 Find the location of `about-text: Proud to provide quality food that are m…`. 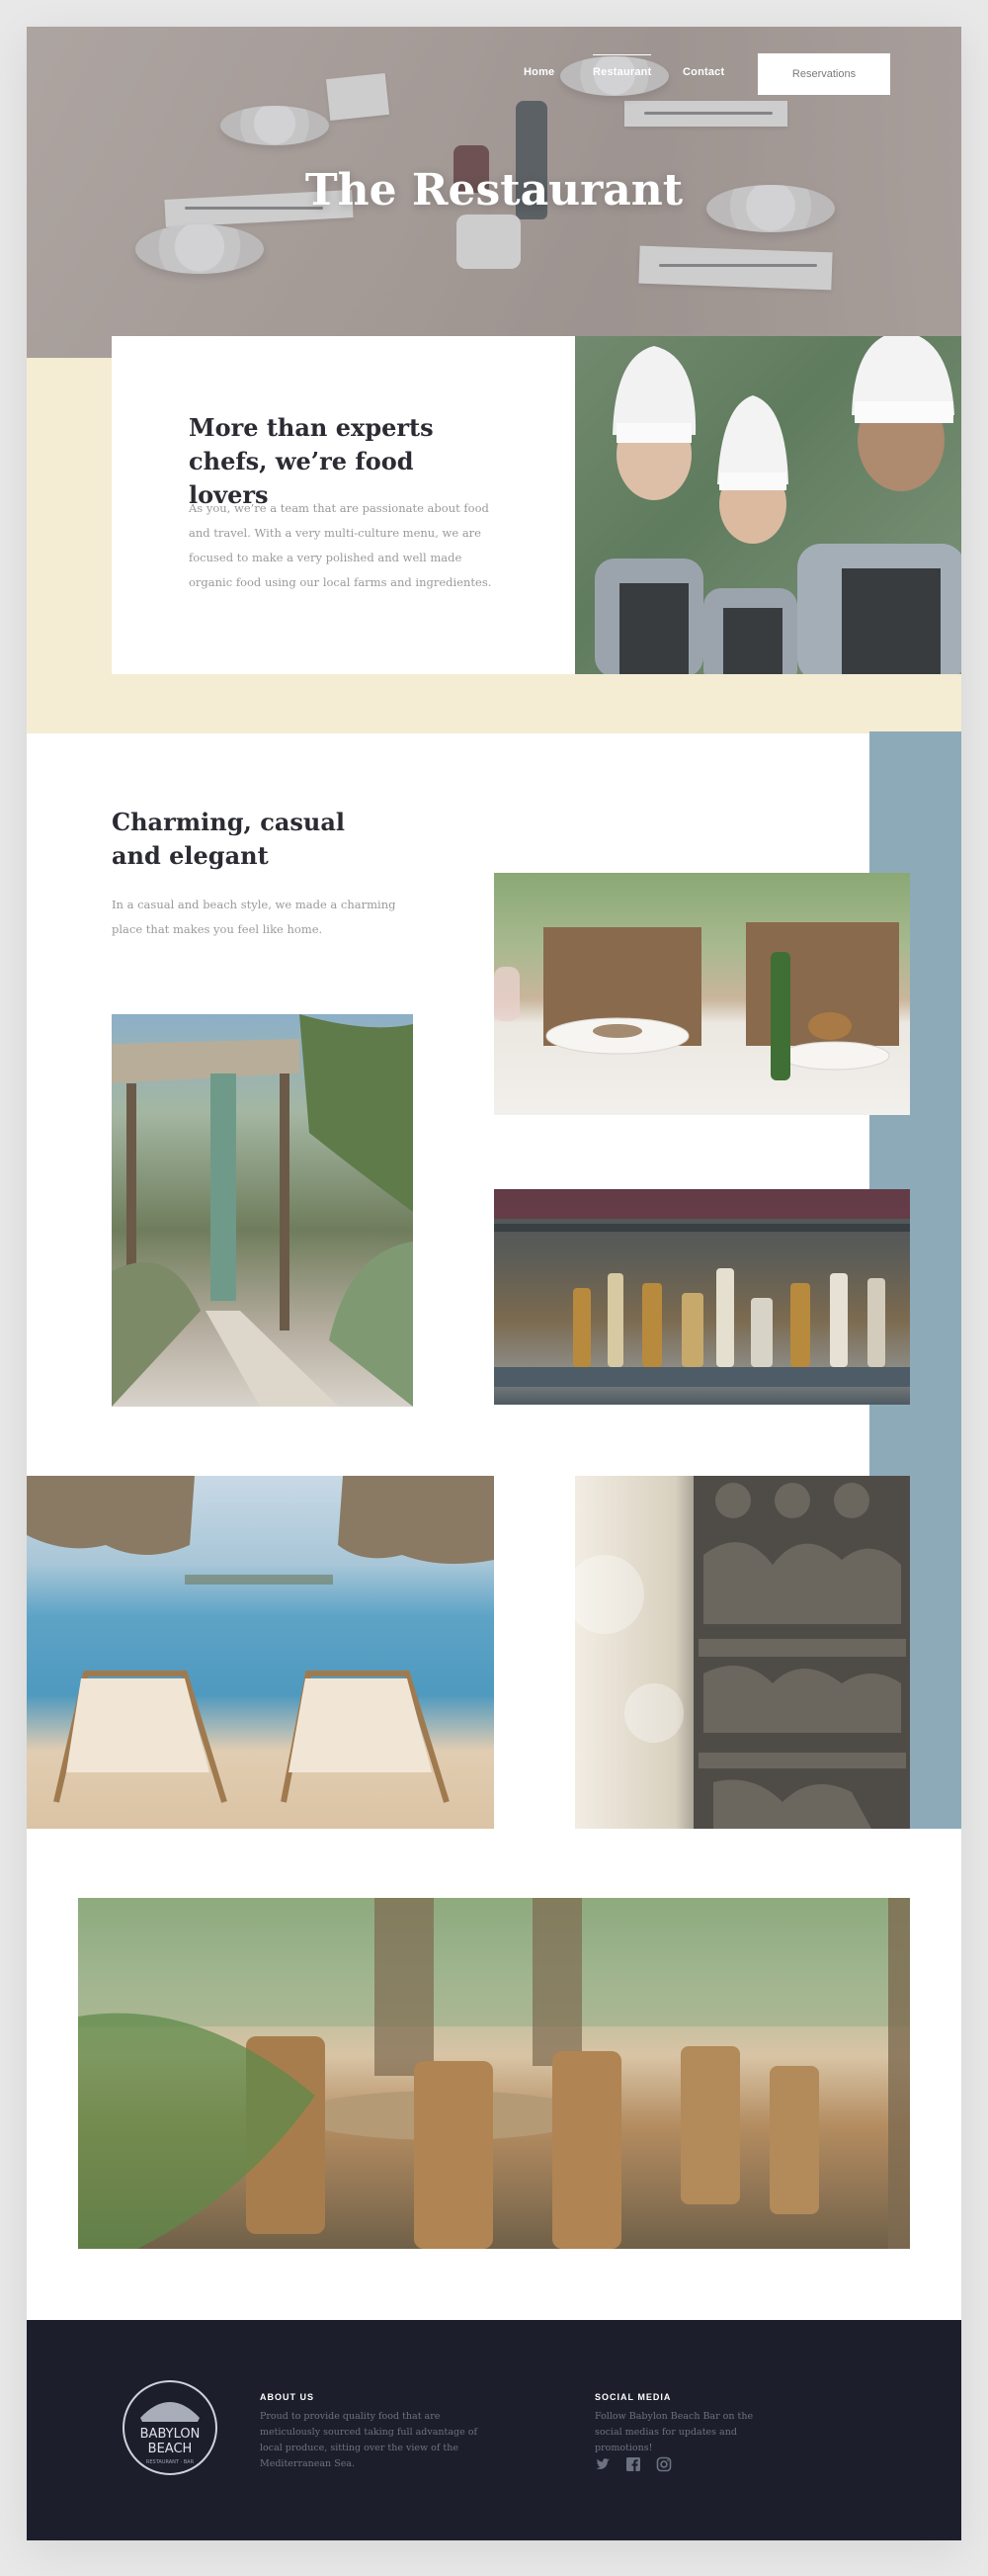

about-text: Proud to provide quality food that are m… is located at coordinates (368, 2440).